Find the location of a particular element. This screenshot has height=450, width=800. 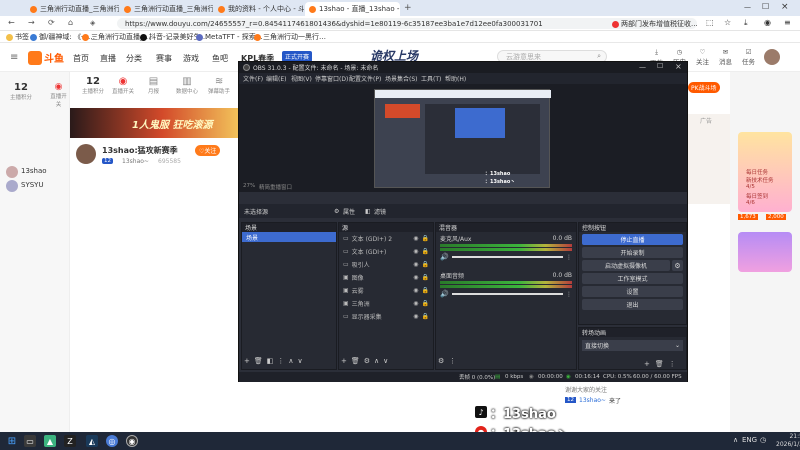

reload-icon: ⟳ is located at coordinates (51, 22).